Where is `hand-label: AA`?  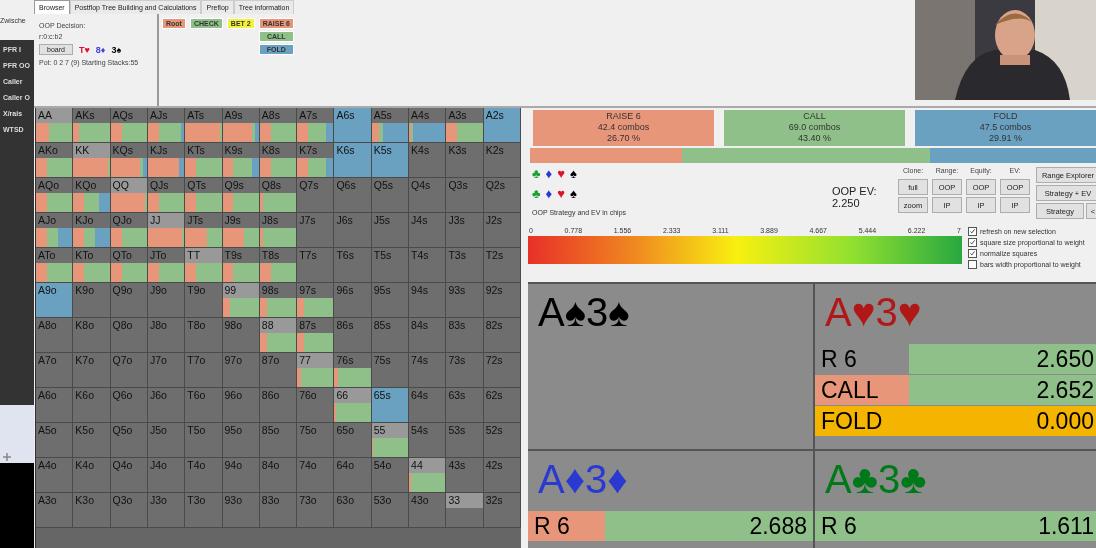 hand-label: AA is located at coordinates (54, 115).